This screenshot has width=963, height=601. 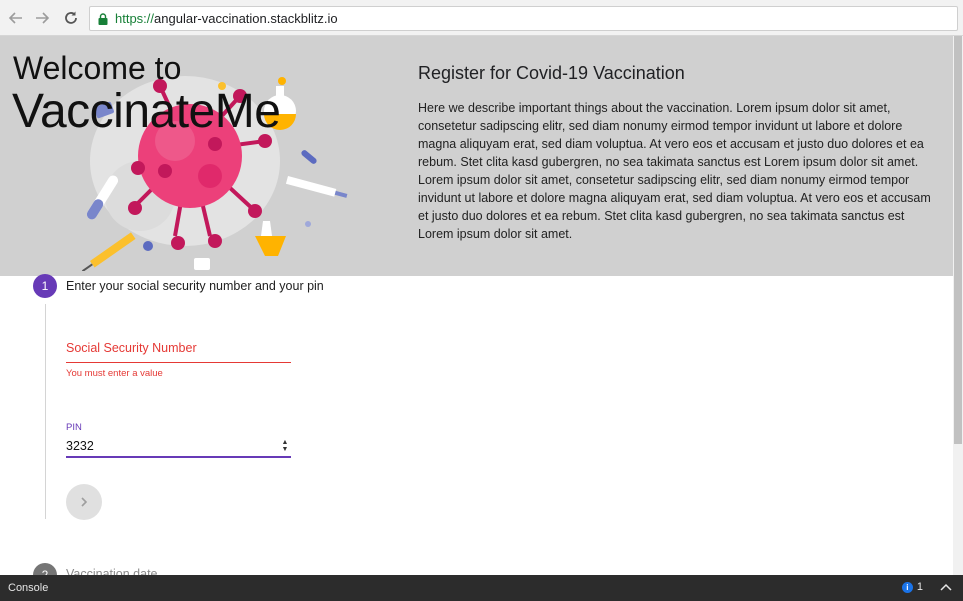 I want to click on page-scrollbar, so click(x=958, y=305).